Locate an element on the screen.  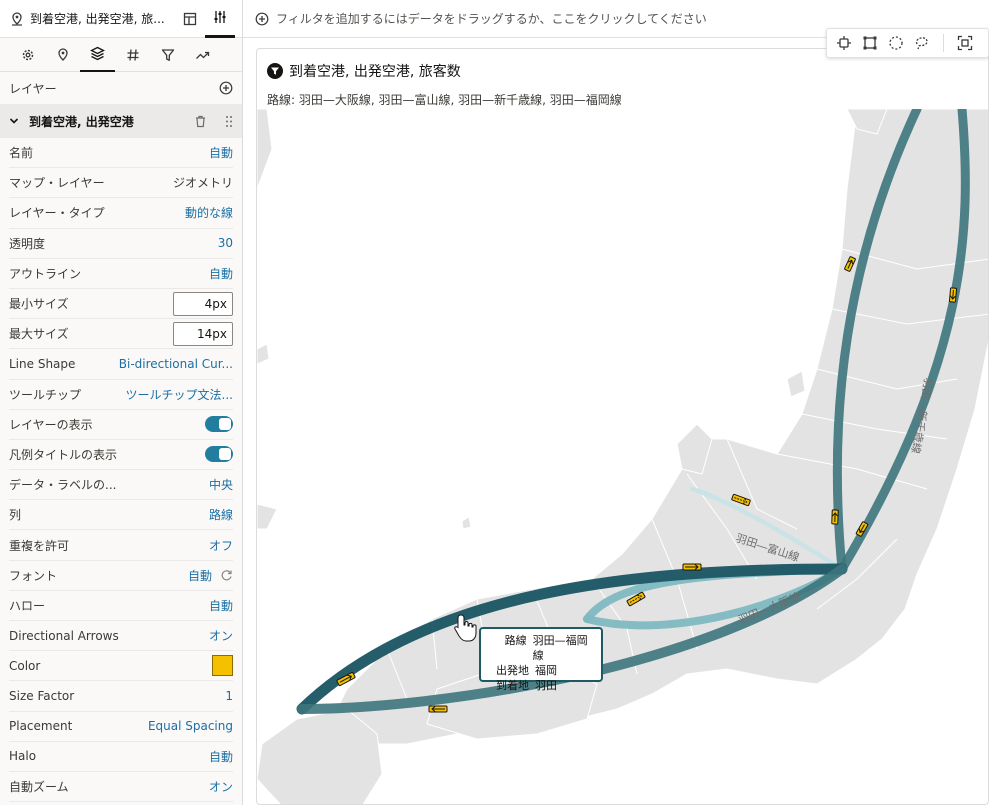
layers-icon is located at coordinates (97, 53).